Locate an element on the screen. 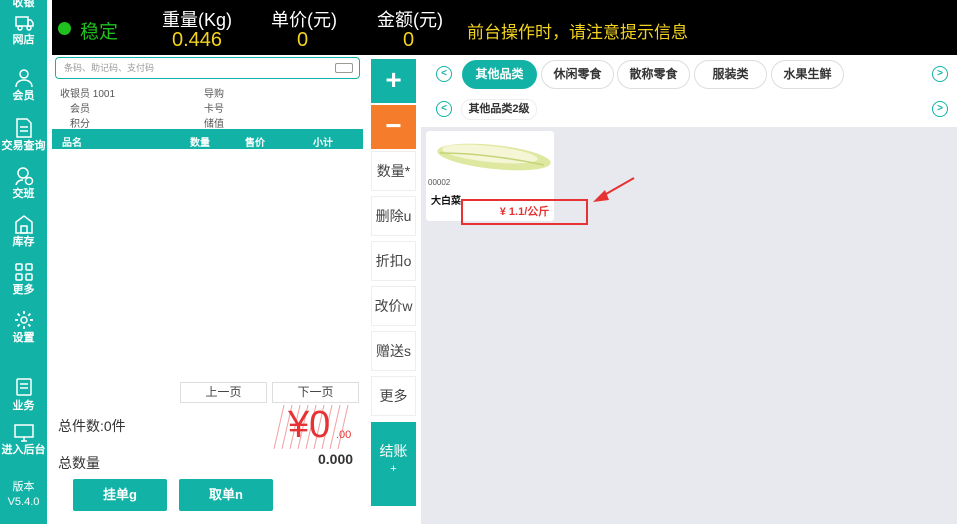 This screenshot has width=957, height=524. card-label: 卡号 is located at coordinates (214, 109).